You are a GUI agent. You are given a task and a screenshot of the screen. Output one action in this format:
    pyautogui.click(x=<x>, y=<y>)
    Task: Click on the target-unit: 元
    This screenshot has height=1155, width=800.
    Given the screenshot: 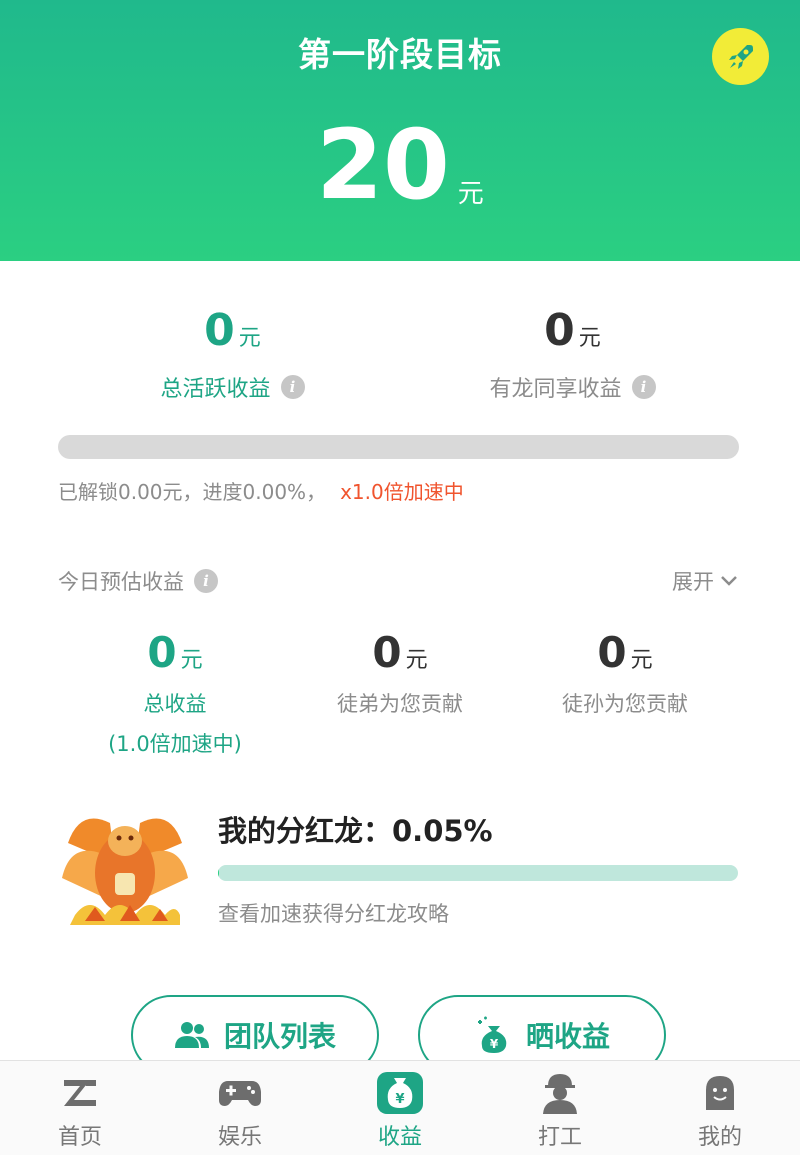 What is the action you would take?
    pyautogui.click(x=470, y=194)
    